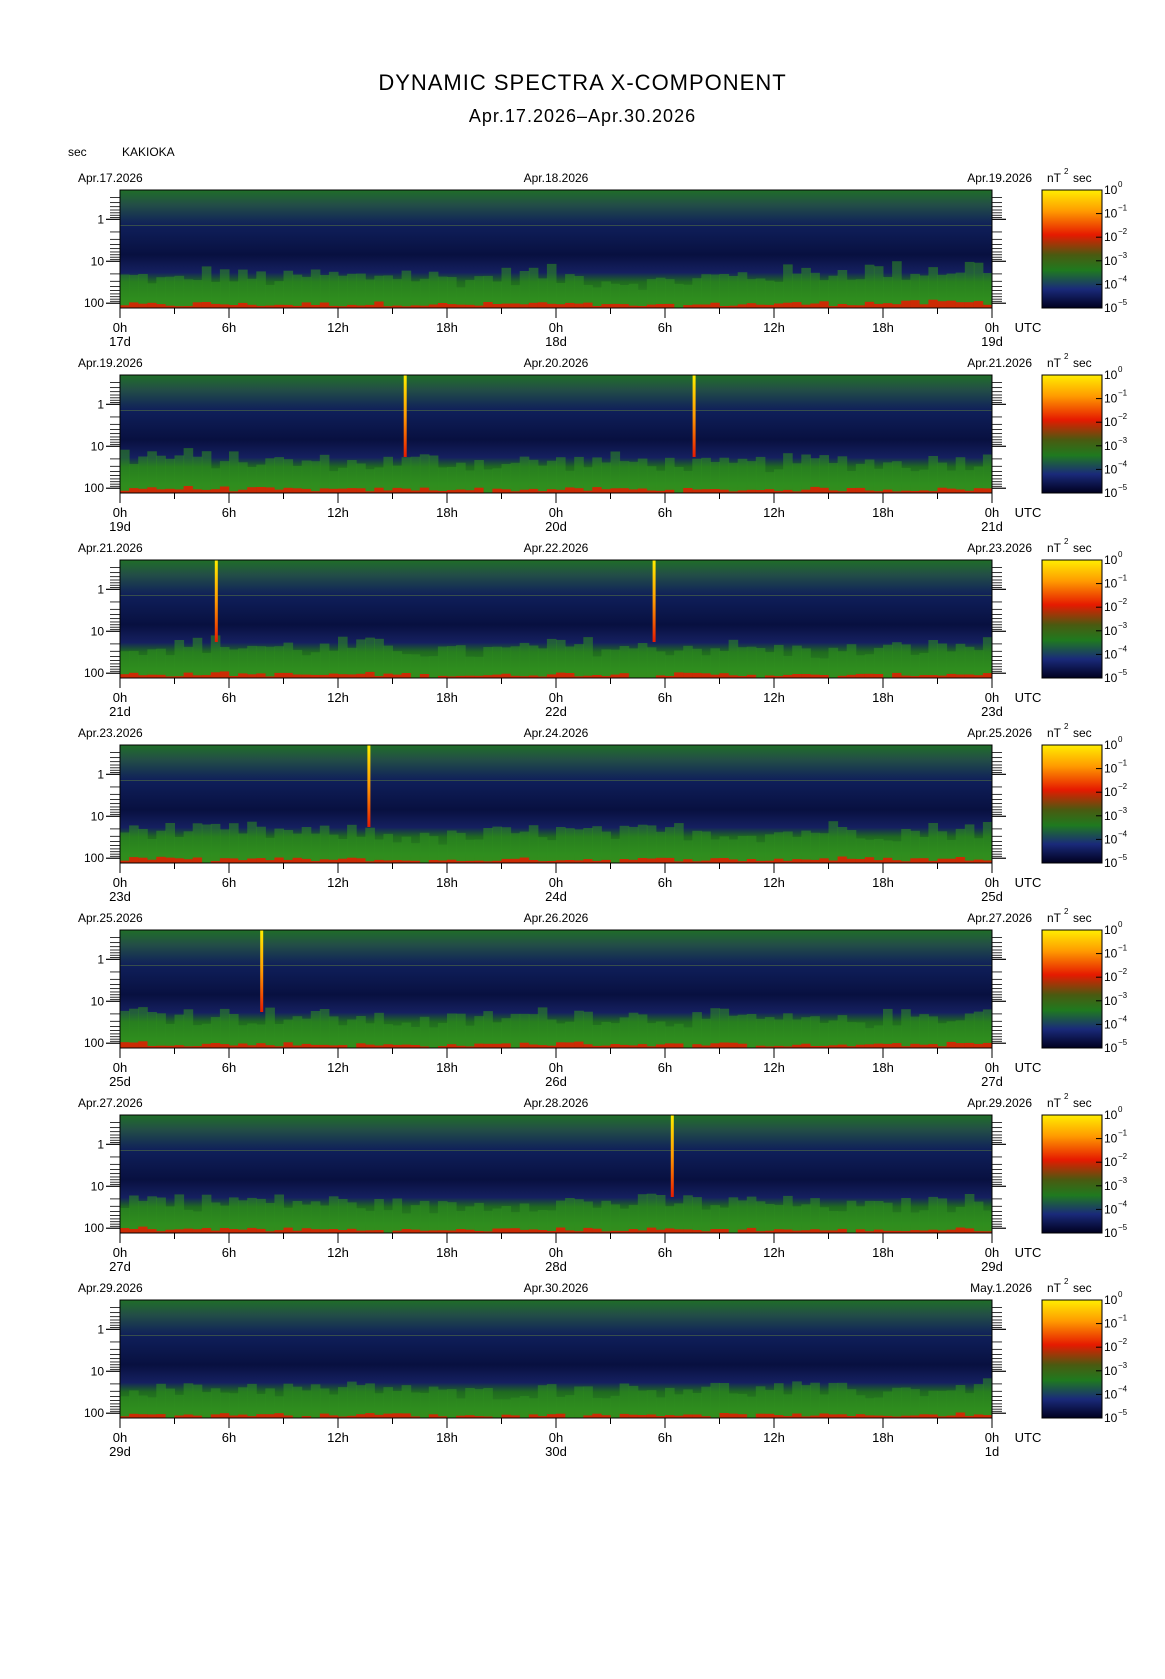  What do you see at coordinates (556, 1081) in the screenshot?
I see `day-label: 26d` at bounding box center [556, 1081].